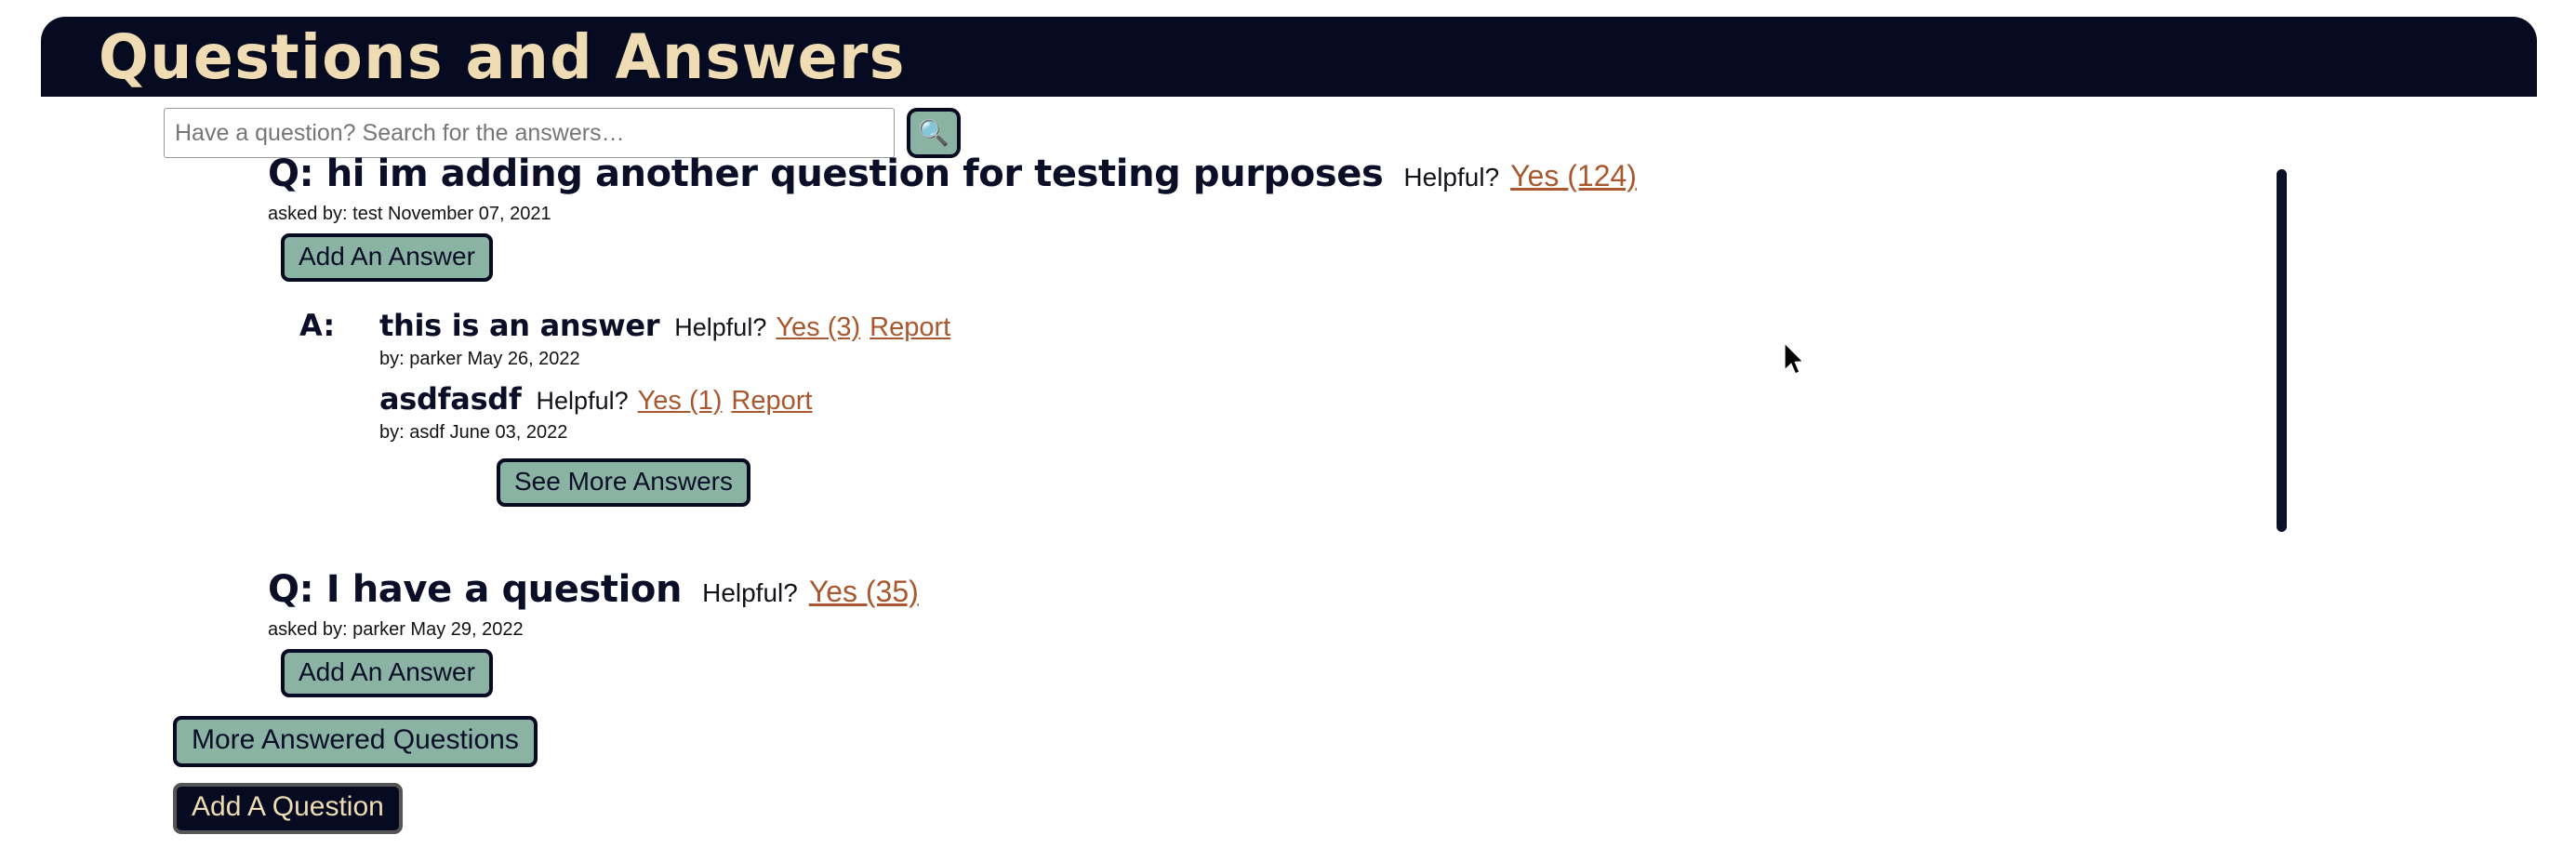 The image size is (2576, 848). Describe the element at coordinates (355, 741) in the screenshot. I see `more-answered-questions-button: More Answered Questions` at that location.